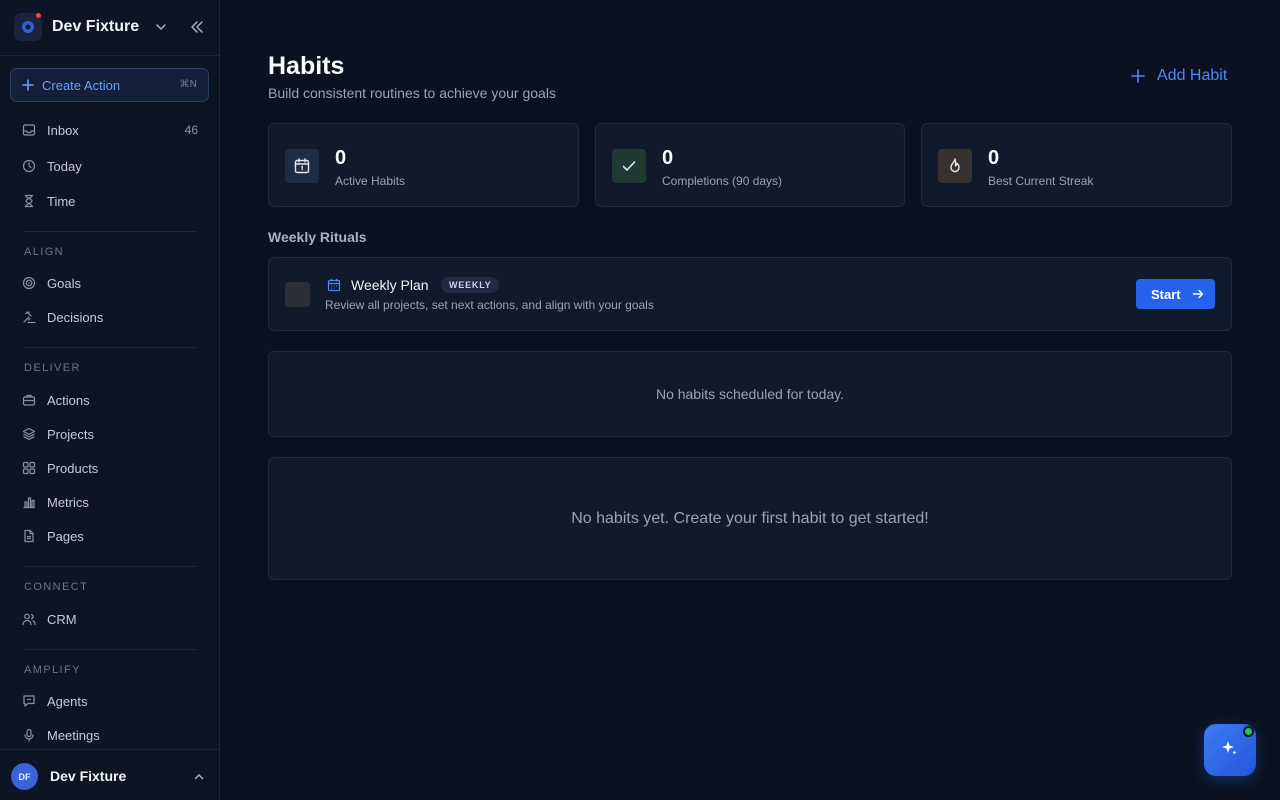  Describe the element at coordinates (52, 670) in the screenshot. I see `section-label-amplify: AMPLIFY` at that location.